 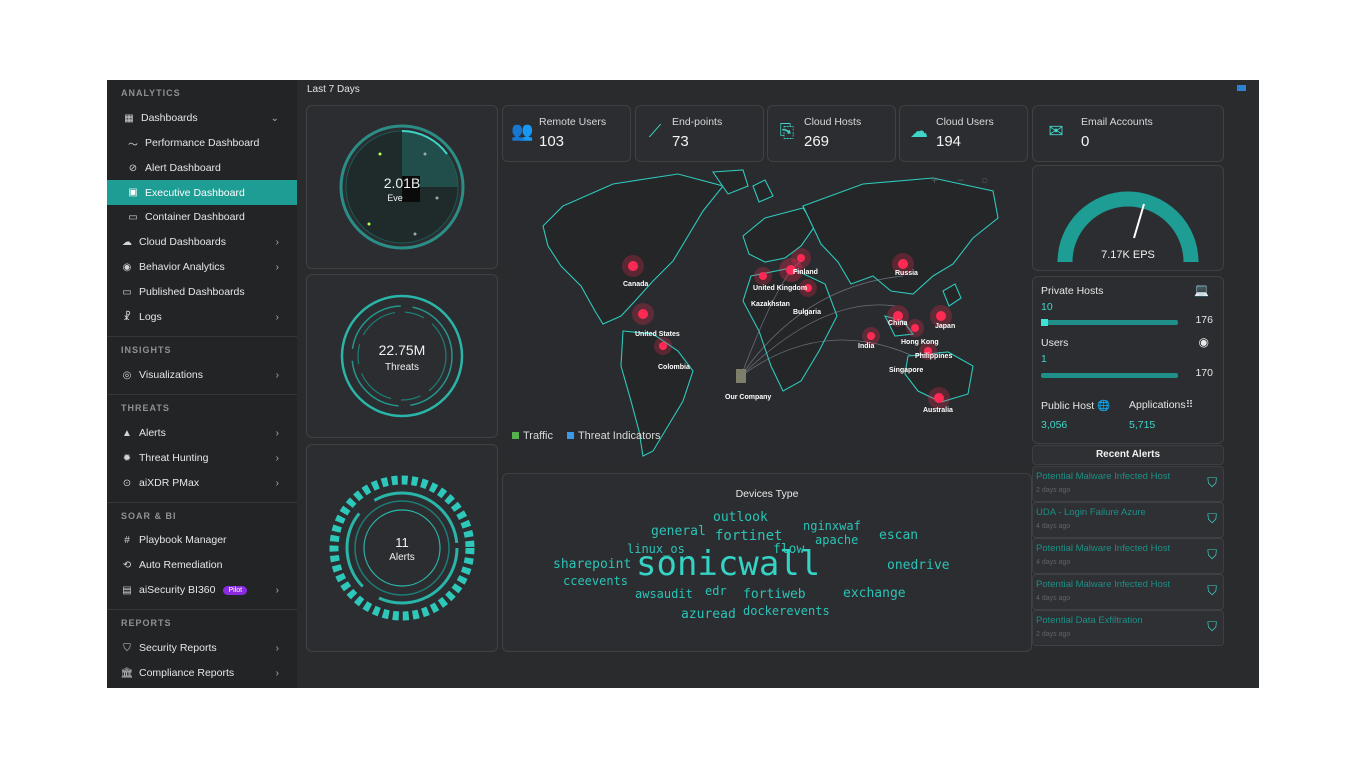 What do you see at coordinates (202, 168) in the screenshot?
I see `nav-alert-dashboard: ⊘ Alert Dashboard` at bounding box center [202, 168].